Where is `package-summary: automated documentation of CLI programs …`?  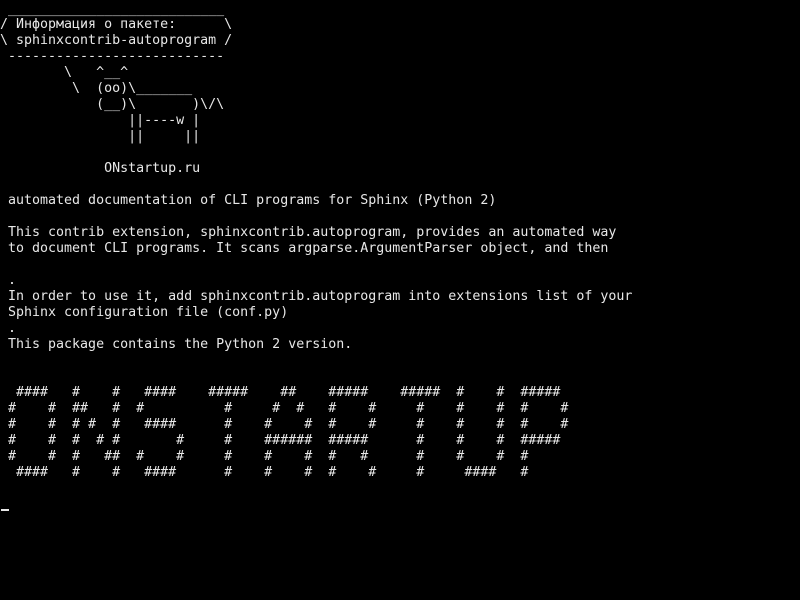 package-summary: automated documentation of CLI programs … is located at coordinates (248, 200).